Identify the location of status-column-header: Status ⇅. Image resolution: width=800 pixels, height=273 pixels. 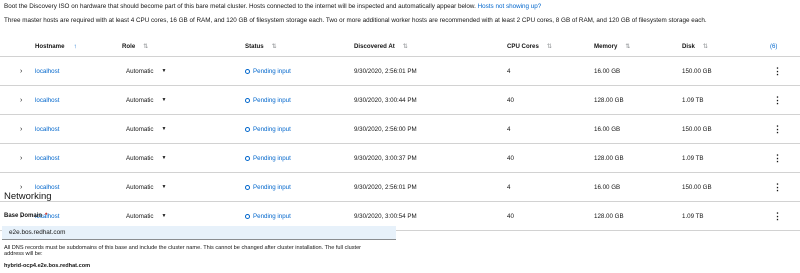
(261, 46).